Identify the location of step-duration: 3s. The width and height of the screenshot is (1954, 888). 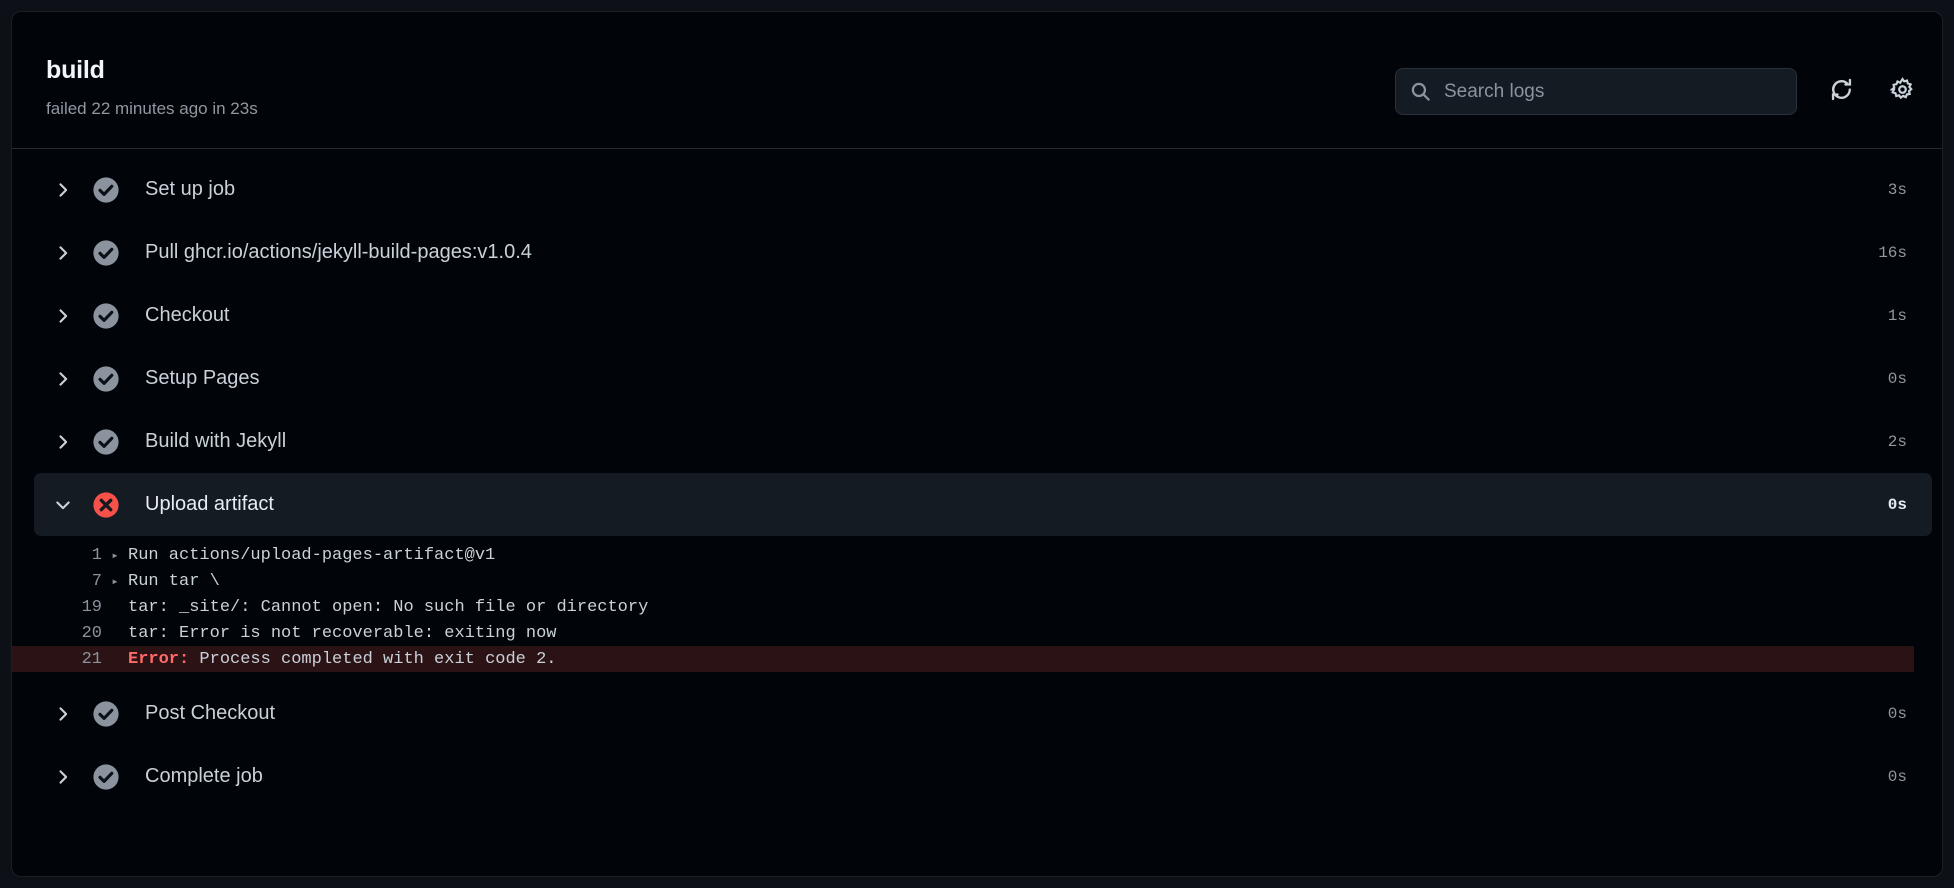
(1897, 189).